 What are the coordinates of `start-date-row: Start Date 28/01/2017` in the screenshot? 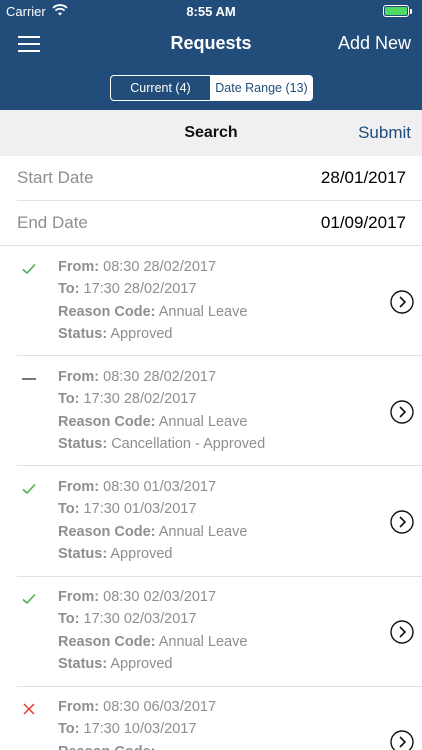 It's located at (211, 178).